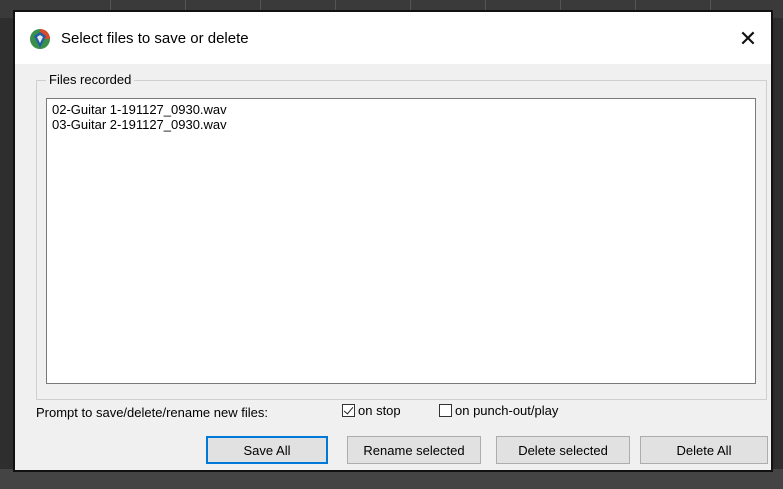 The image size is (783, 489). What do you see at coordinates (401, 124) in the screenshot?
I see `list-item: 03-Guitar 2-191127_0930.wav` at bounding box center [401, 124].